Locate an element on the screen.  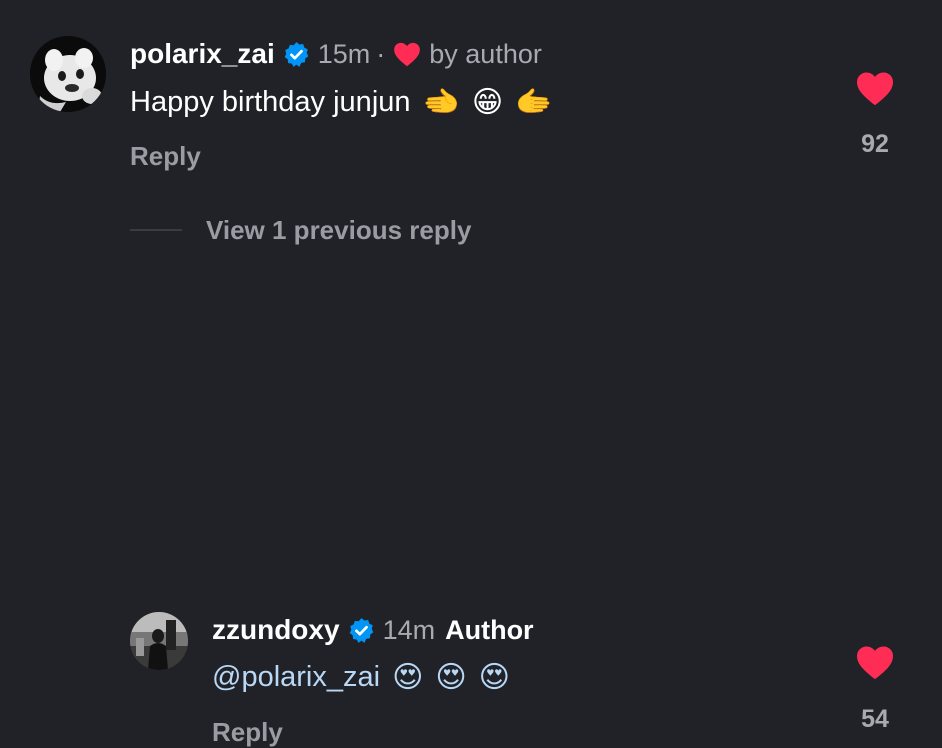
comment-text: Happy birthday junjun 🫲 😁 🫱 is located at coordinates (341, 102).